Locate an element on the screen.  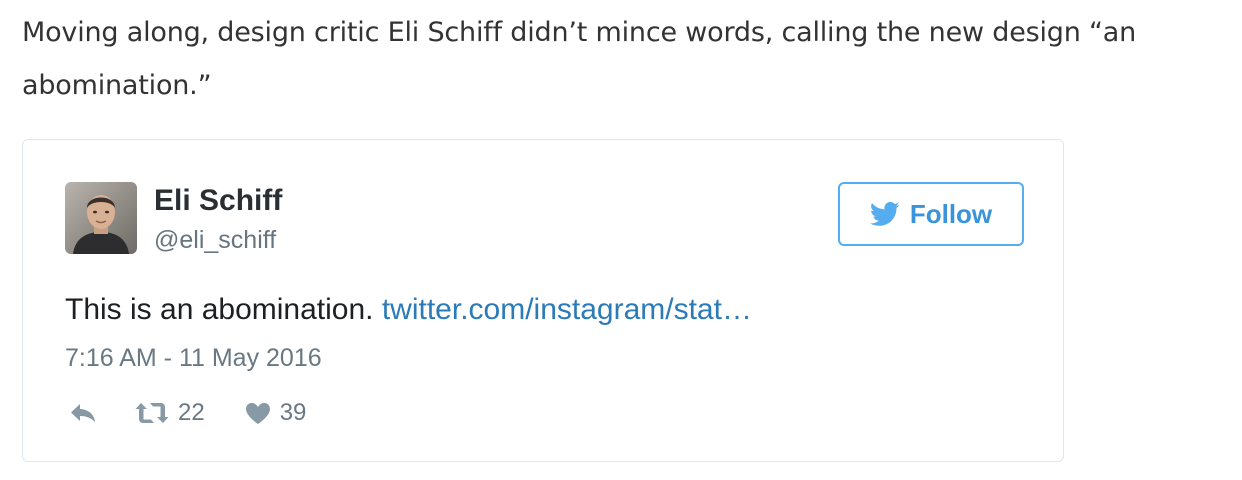
author-name: Eli Schiff is located at coordinates (218, 201).